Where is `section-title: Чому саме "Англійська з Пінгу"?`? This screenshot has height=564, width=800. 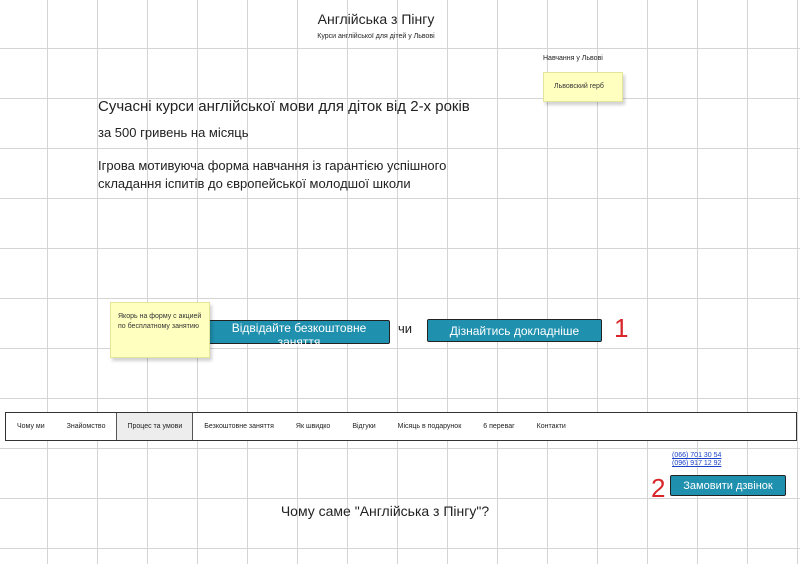
section-title: Чому саме "Англійська з Пінгу"? is located at coordinates (385, 511).